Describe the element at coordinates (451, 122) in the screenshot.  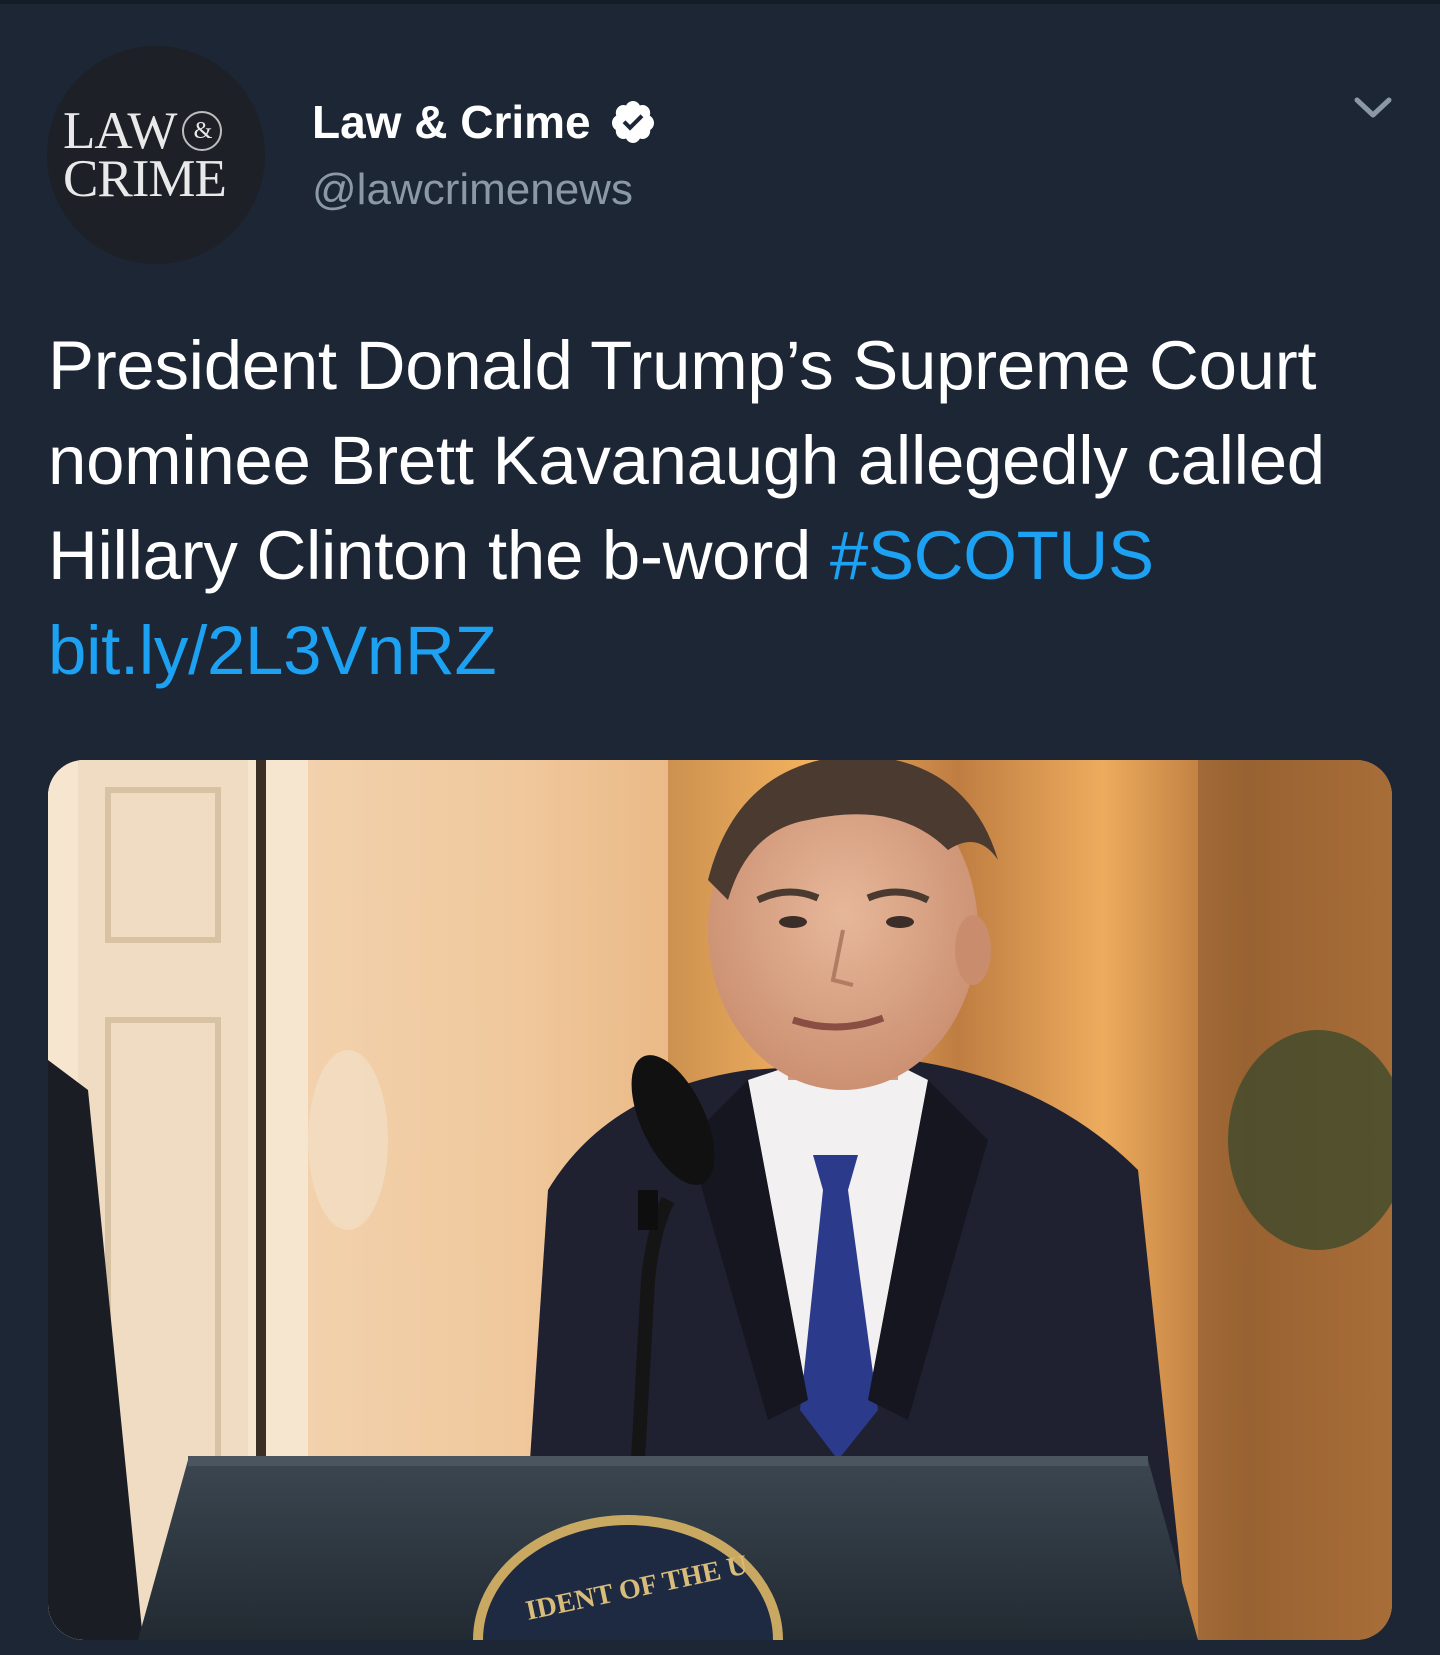
I see `author-display-name: Law & Crime` at that location.